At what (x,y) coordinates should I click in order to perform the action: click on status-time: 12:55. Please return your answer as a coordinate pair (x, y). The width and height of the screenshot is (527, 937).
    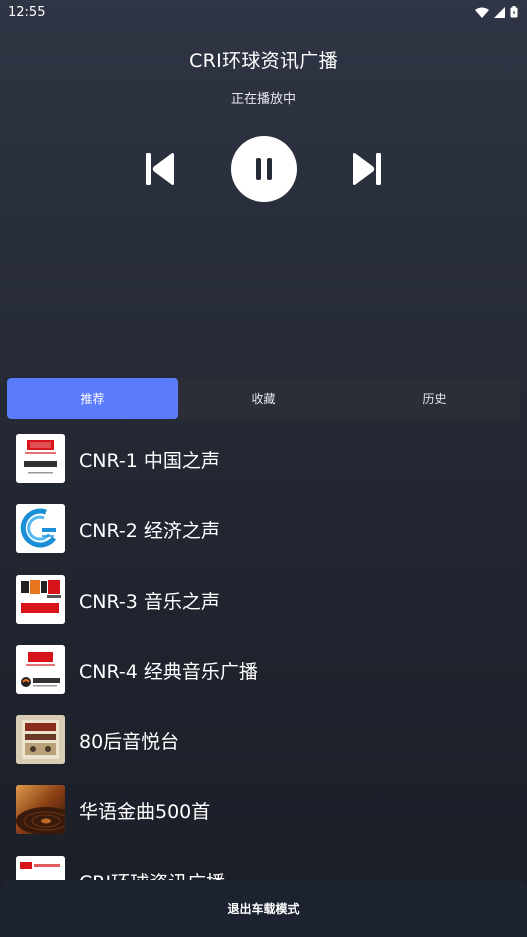
    Looking at the image, I should click on (27, 12).